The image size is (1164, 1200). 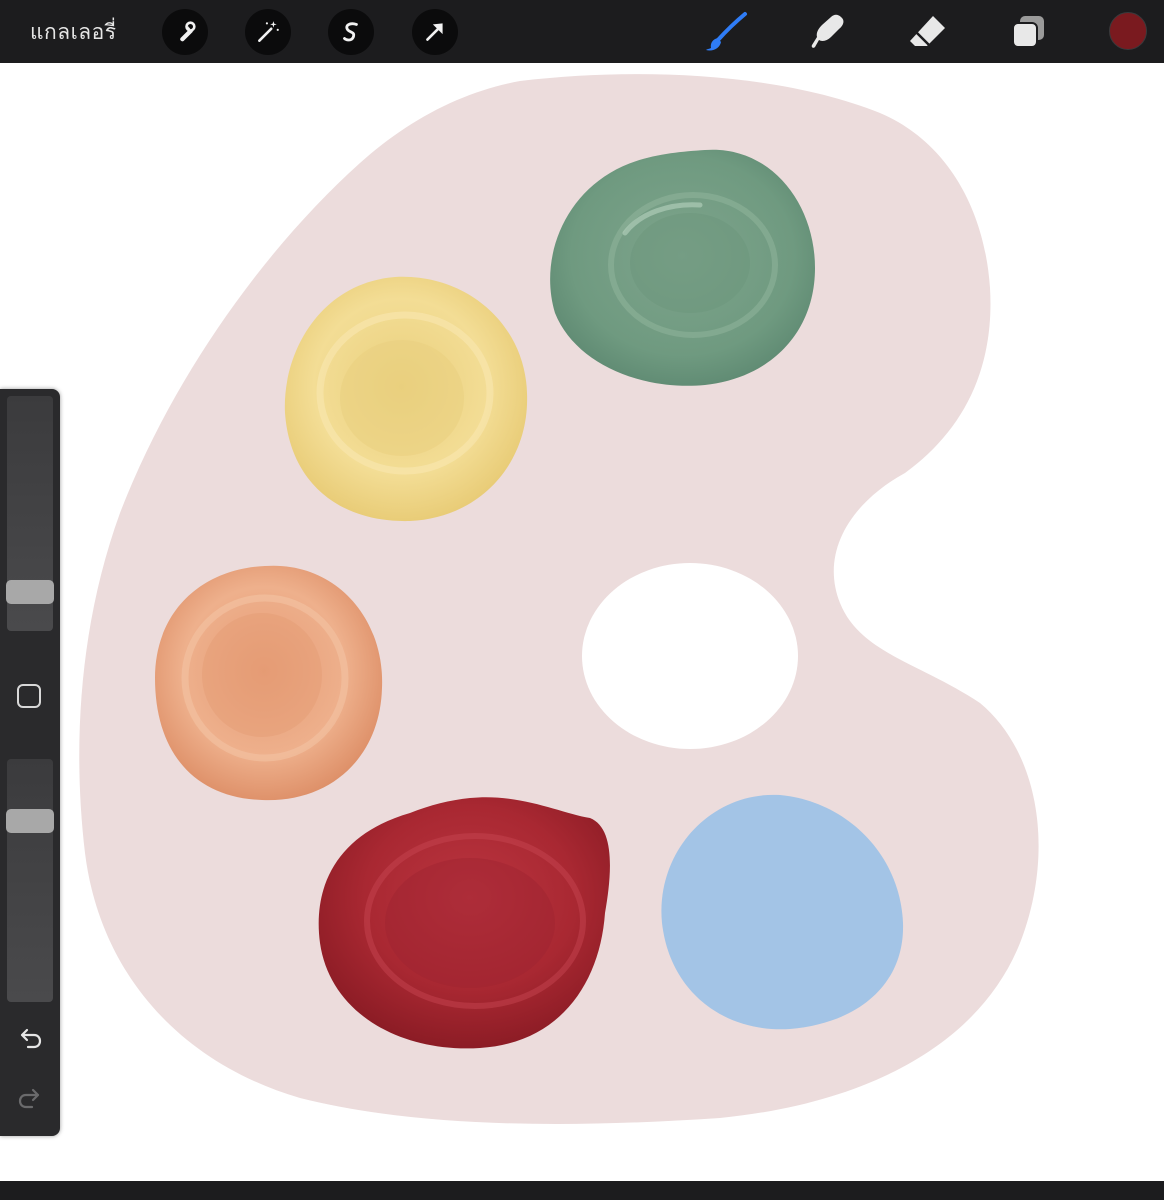 I want to click on eraser-button, so click(x=928, y=32).